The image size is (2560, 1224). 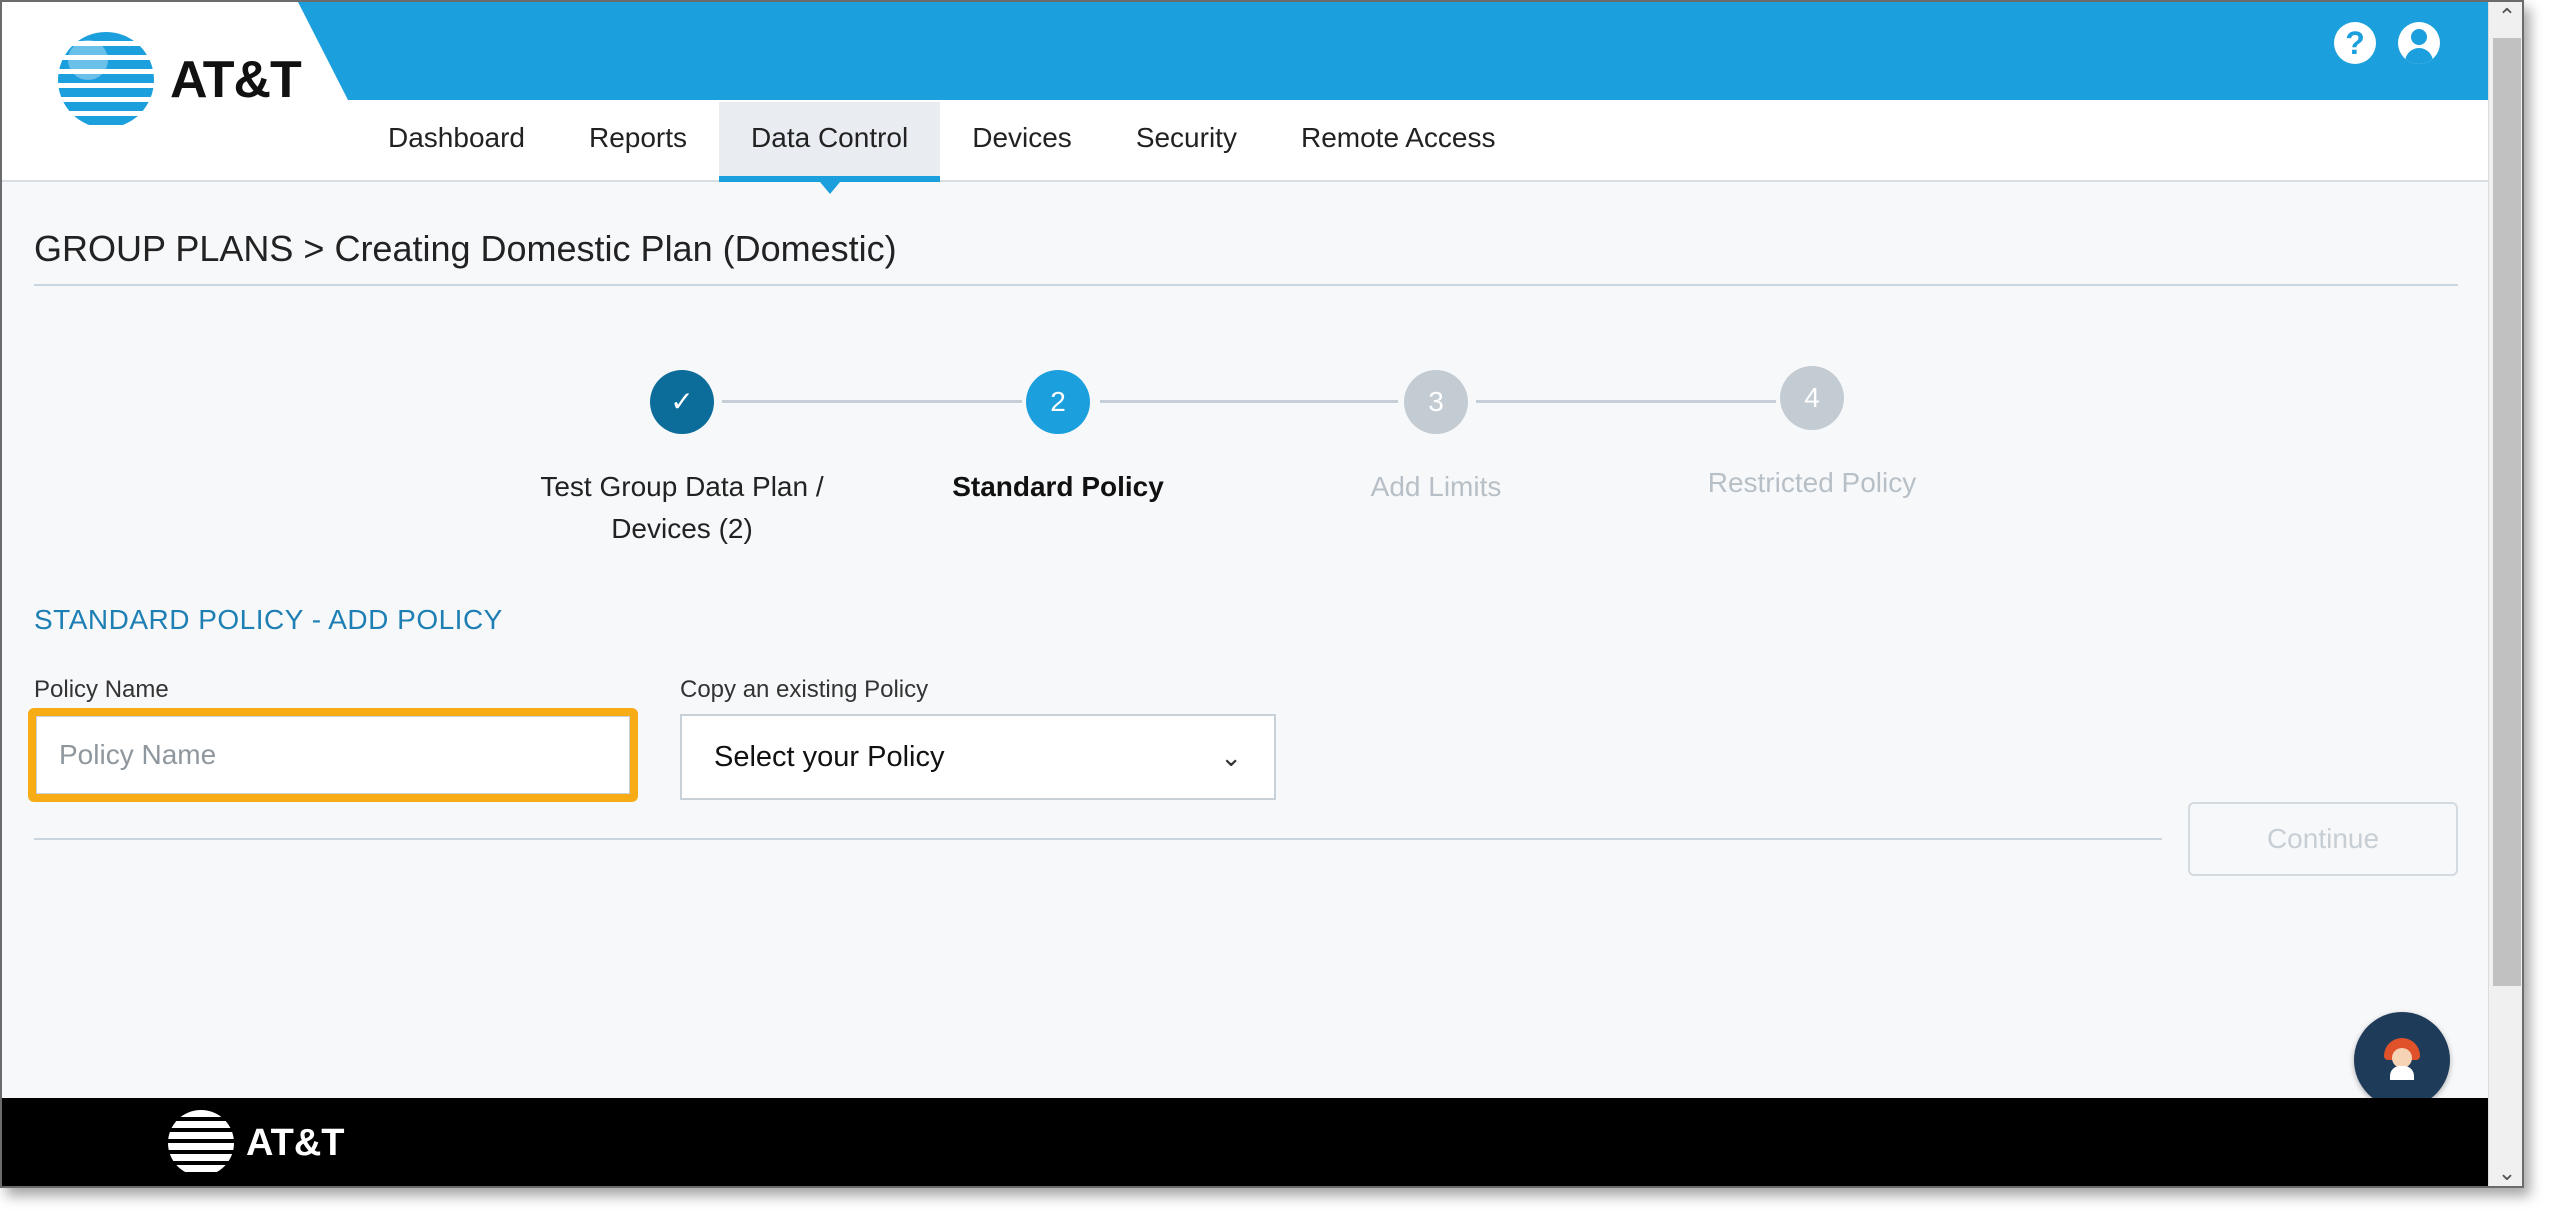 What do you see at coordinates (2505, 1172) in the screenshot?
I see `scroll-down-arrow-icon: ⌄` at bounding box center [2505, 1172].